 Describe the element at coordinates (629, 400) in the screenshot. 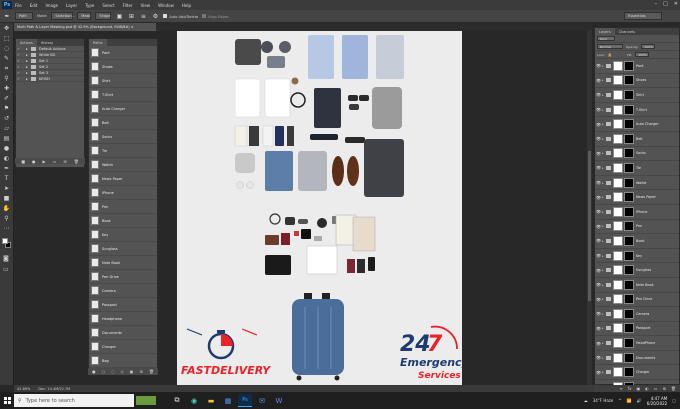

I see `network-icon: 📶` at that location.